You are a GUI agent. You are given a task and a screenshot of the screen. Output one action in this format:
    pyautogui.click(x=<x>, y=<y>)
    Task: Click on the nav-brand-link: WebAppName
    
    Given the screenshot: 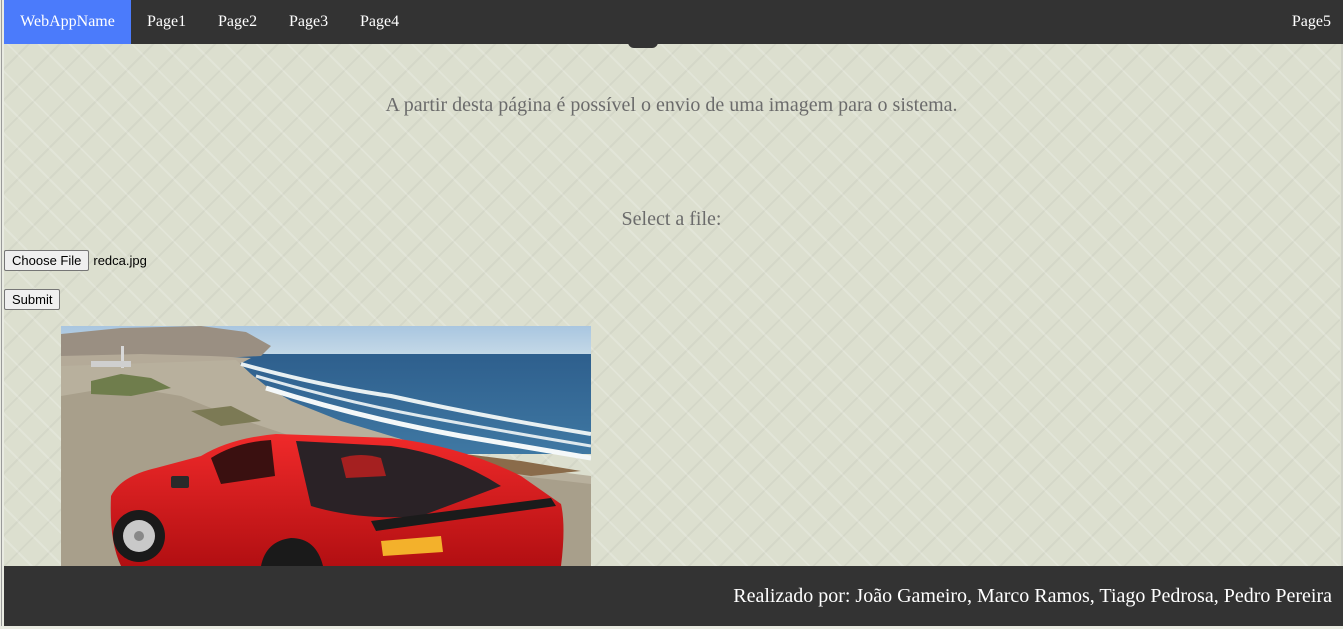 What is the action you would take?
    pyautogui.click(x=67, y=22)
    